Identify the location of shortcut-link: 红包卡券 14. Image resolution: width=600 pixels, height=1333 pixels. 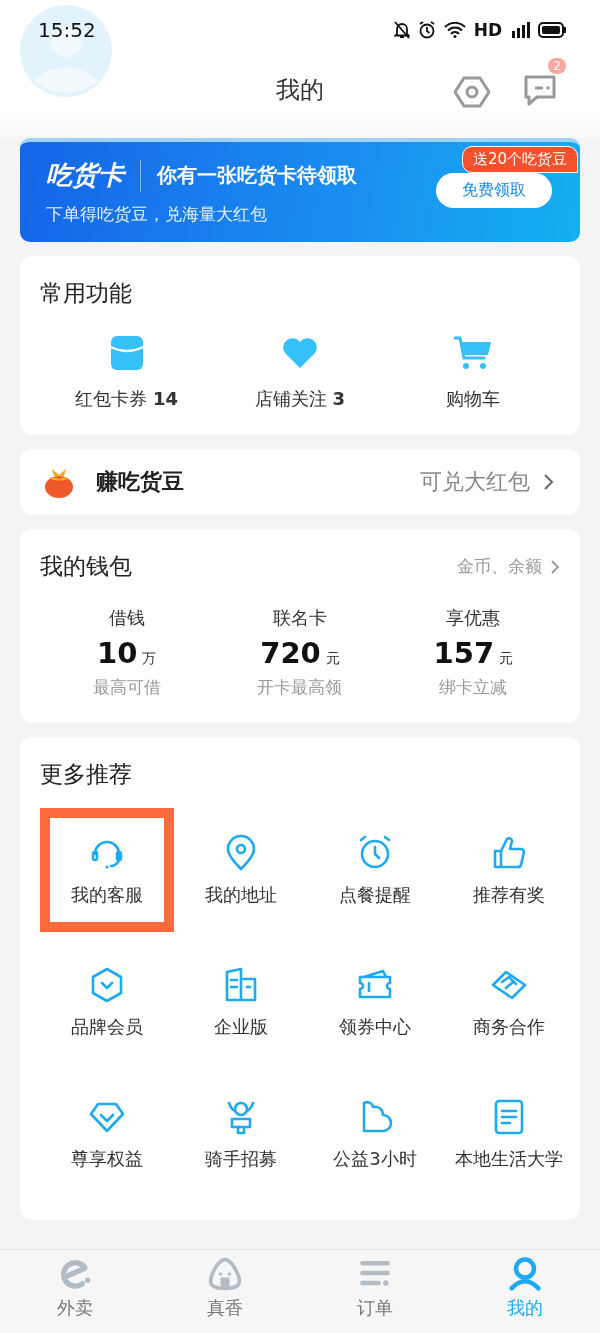
(127, 399).